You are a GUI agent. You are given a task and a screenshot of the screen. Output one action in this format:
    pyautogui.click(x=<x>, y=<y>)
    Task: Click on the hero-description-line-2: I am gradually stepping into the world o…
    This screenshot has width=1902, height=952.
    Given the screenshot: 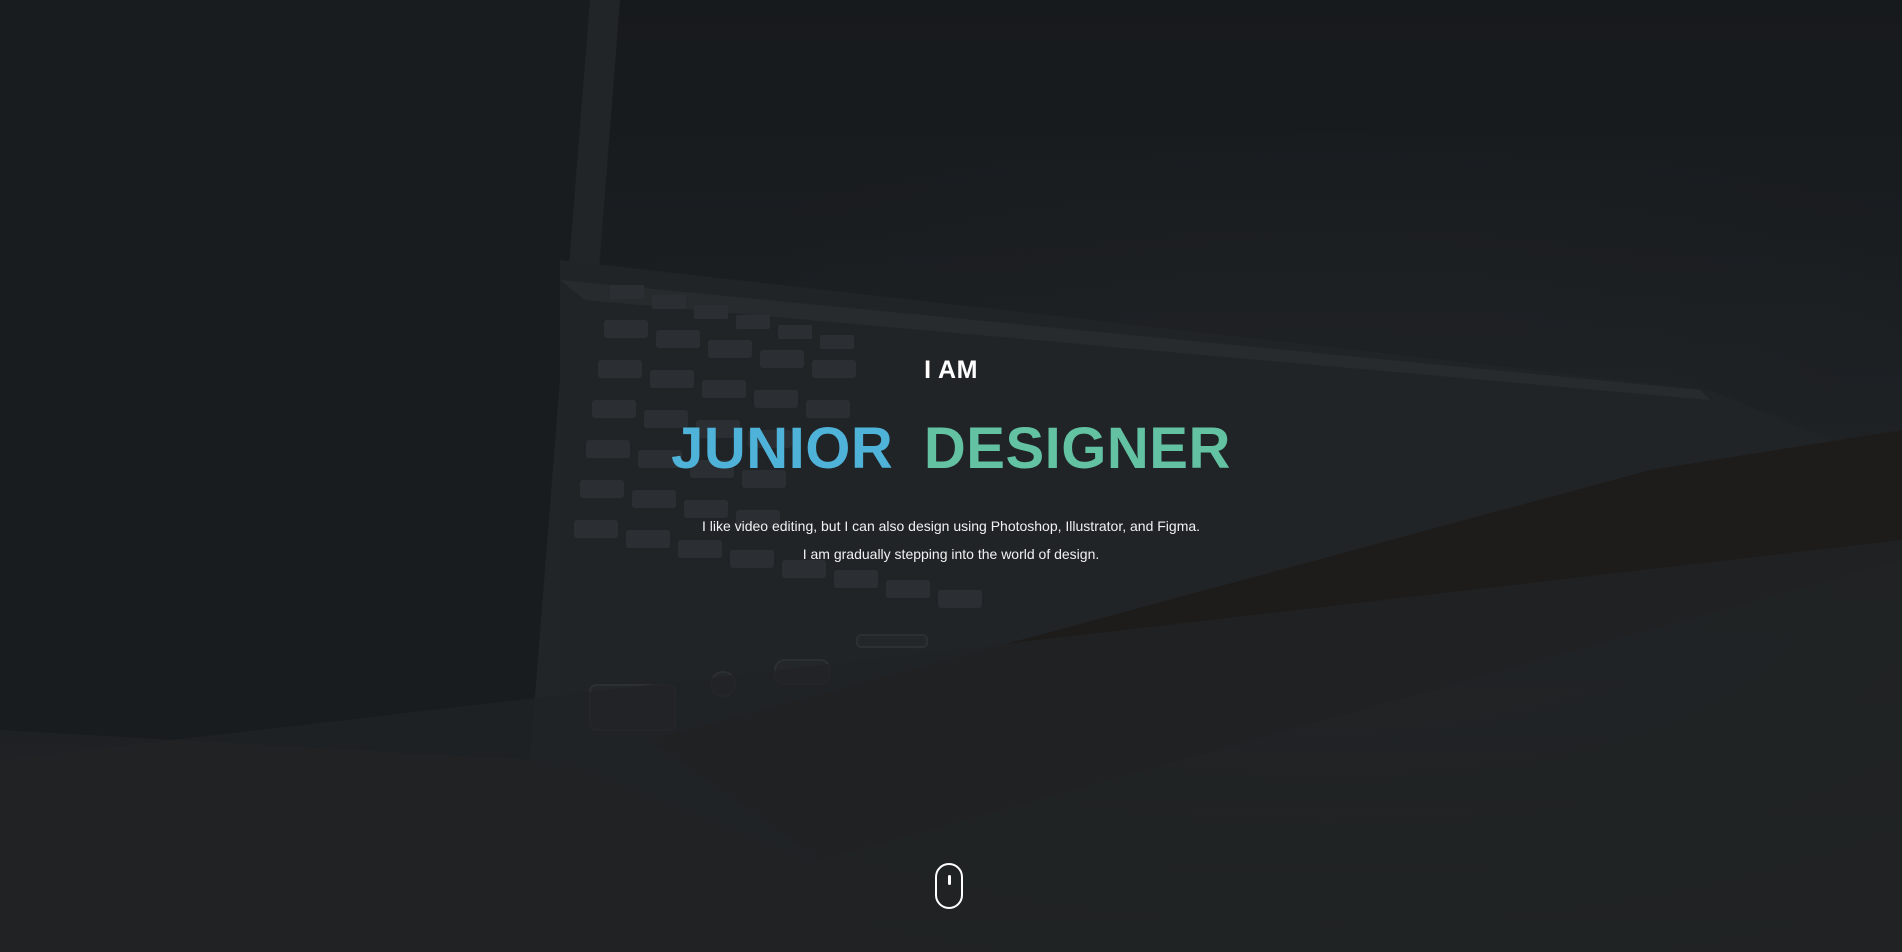 What is the action you would take?
    pyautogui.click(x=951, y=554)
    